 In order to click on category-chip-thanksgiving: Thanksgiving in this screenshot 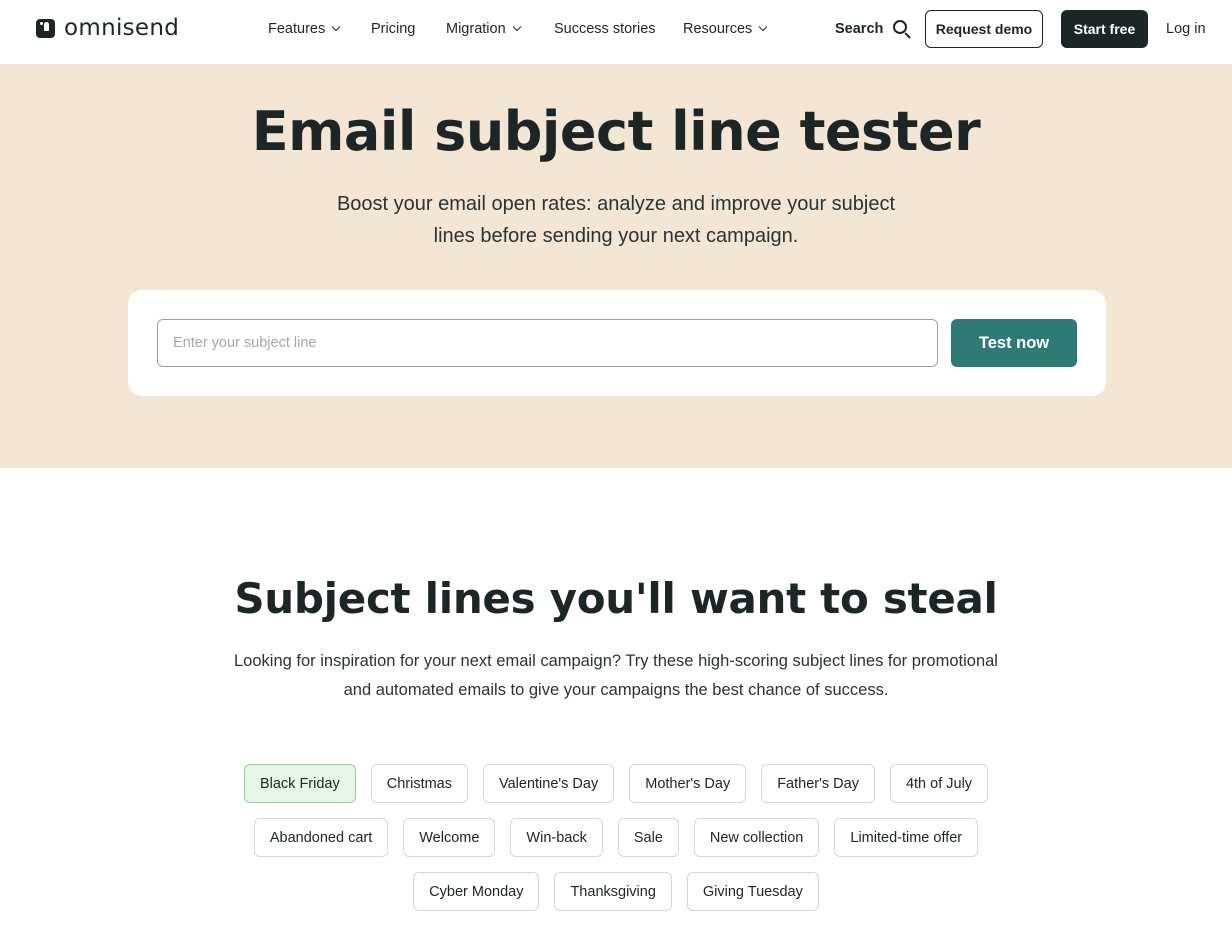, I will do `click(613, 891)`.